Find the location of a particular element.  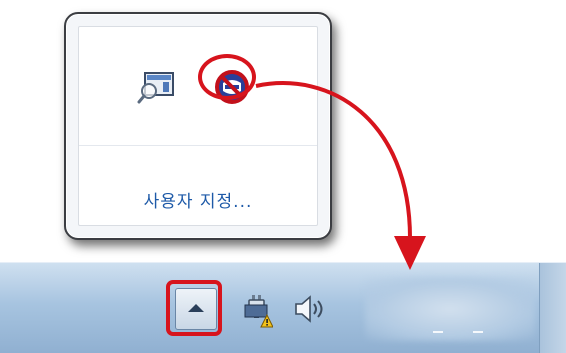

show-desktop-button is located at coordinates (552, 308).